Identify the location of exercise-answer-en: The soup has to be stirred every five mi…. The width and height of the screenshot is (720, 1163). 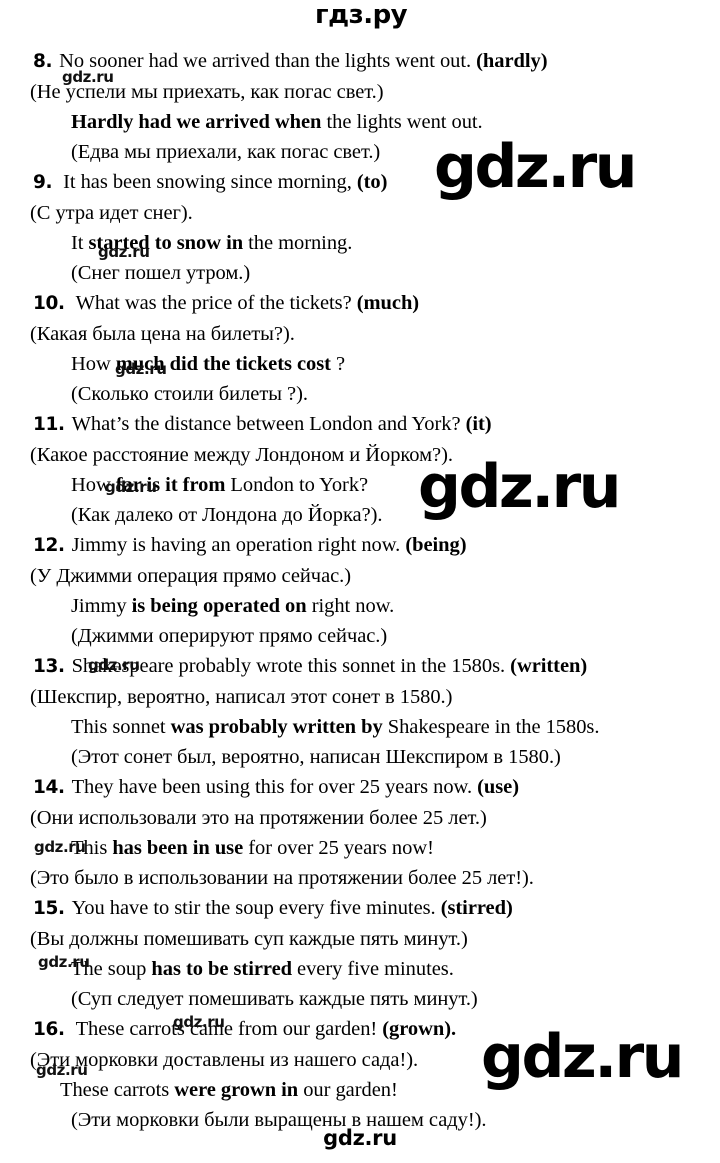
(382, 969).